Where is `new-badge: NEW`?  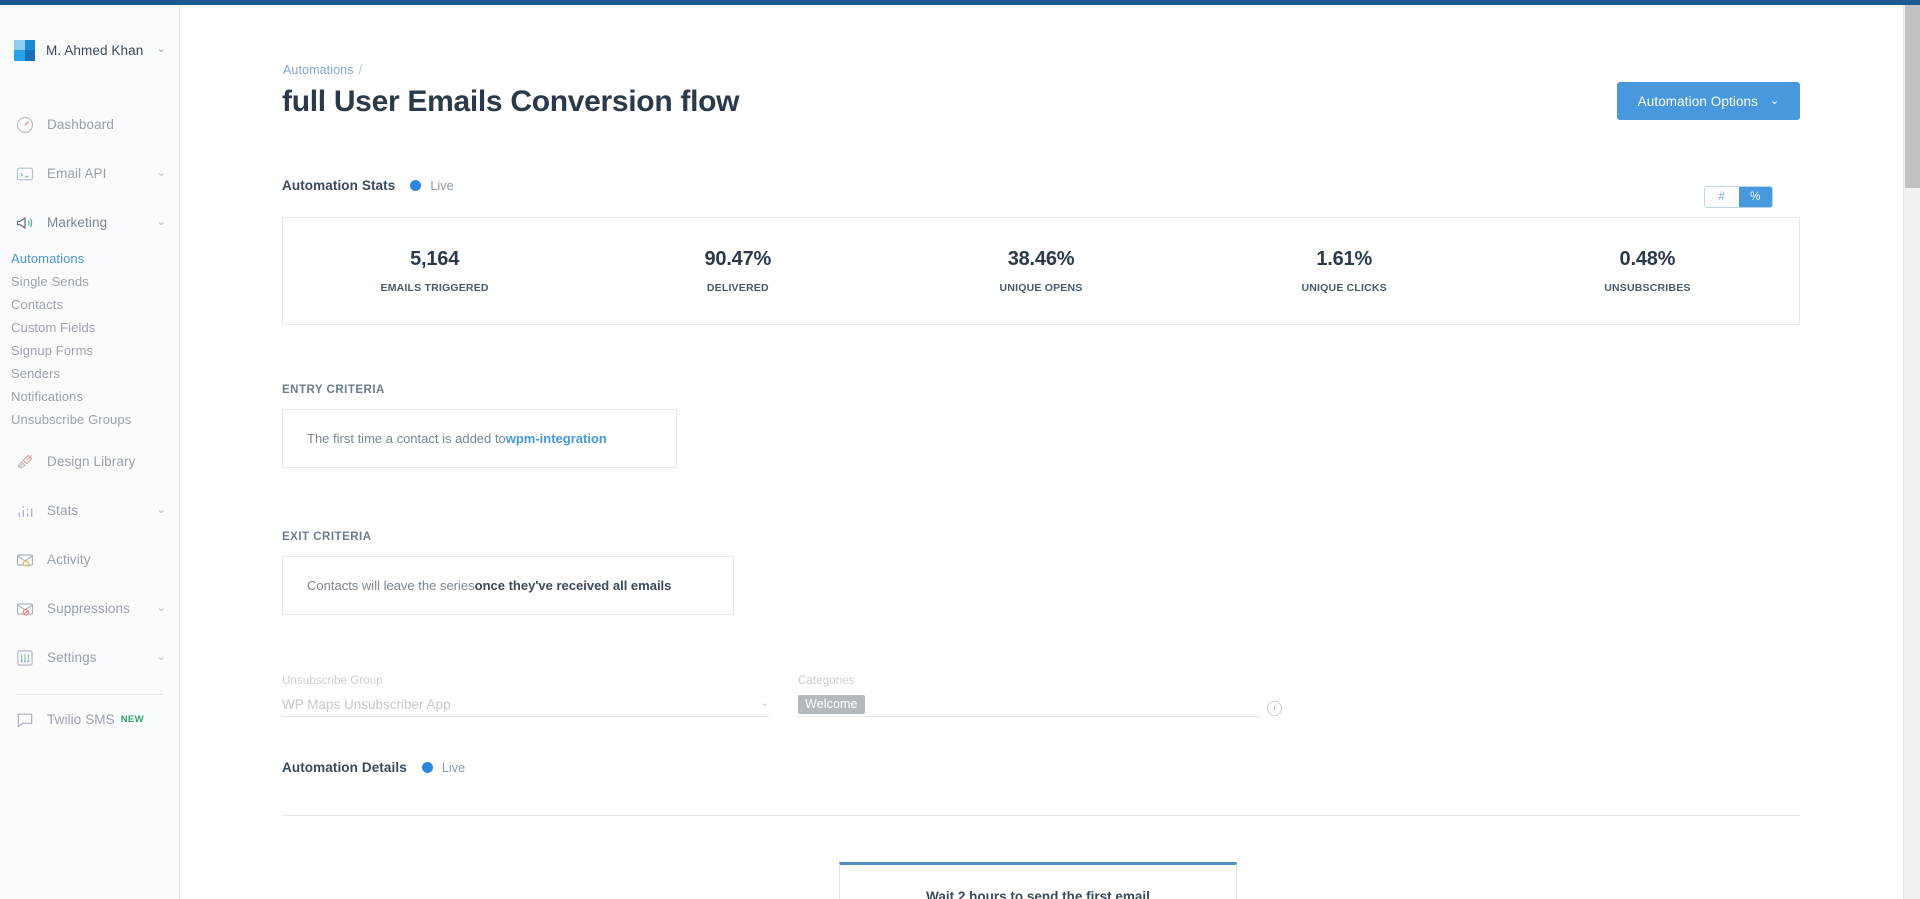 new-badge: NEW is located at coordinates (132, 719).